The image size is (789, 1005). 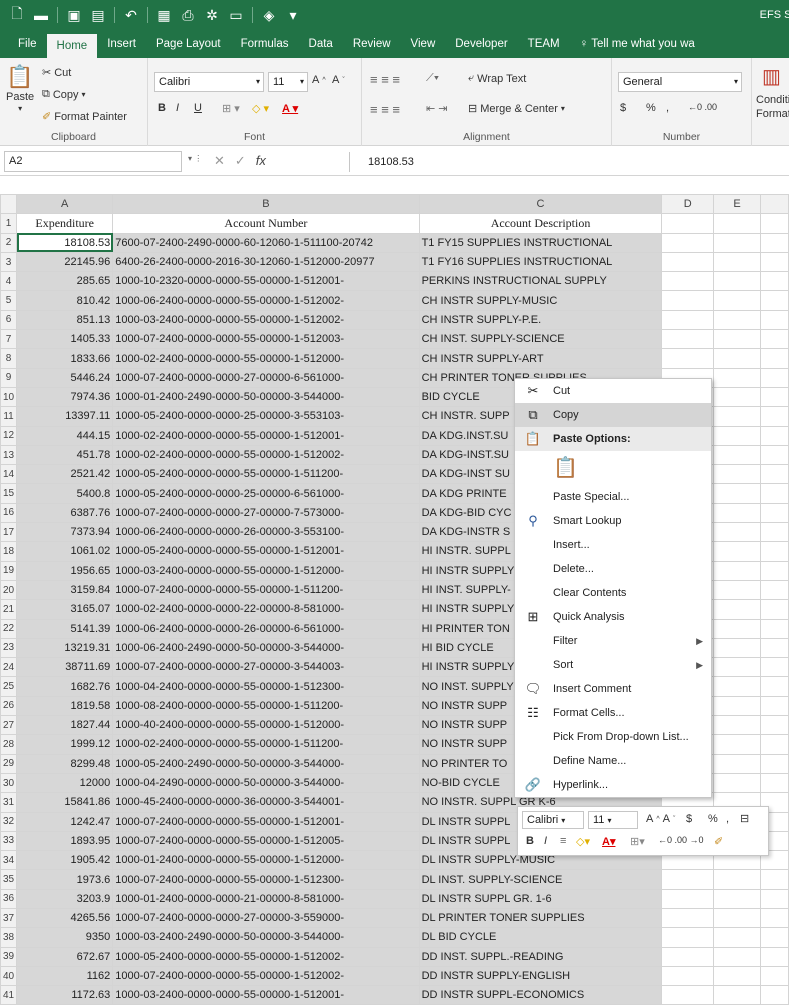 I want to click on conditional-format-icon: ▥, so click(x=771, y=76).